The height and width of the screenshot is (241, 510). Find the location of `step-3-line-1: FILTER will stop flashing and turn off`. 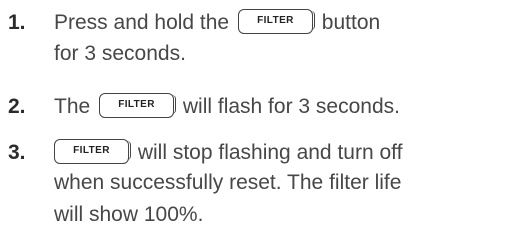

step-3-line-1: FILTER will stop flashing and turn off is located at coordinates (227, 152).